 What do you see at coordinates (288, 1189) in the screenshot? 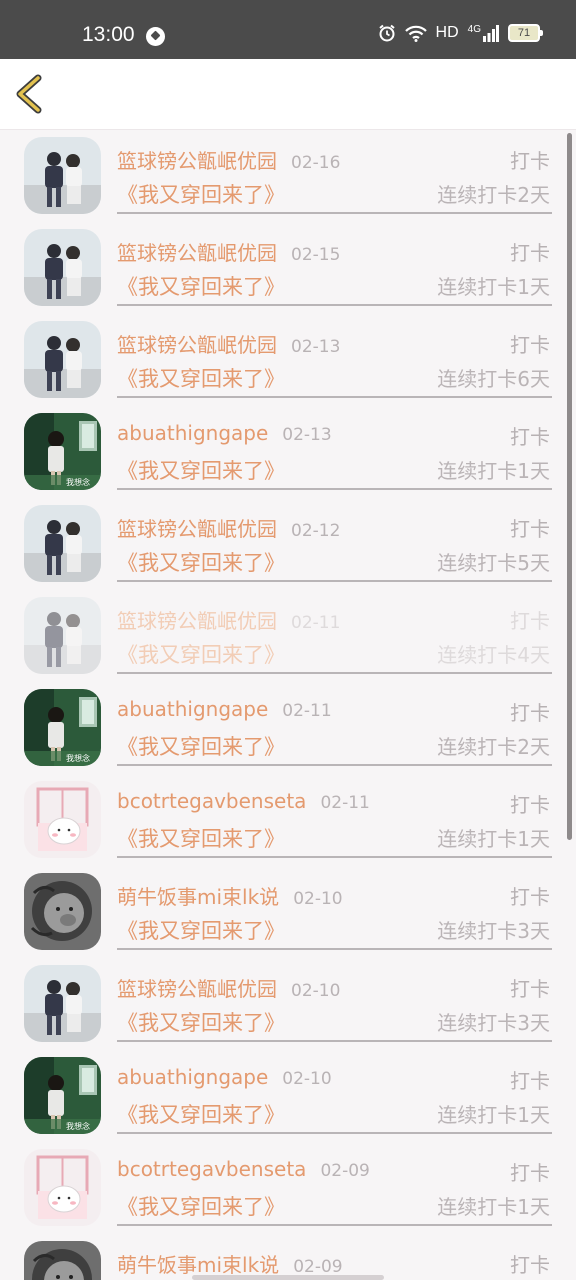
I see `list-item: bcotrtegavbenseta 02-09 打卡 《我又穿回来了》 连续打卡1天` at bounding box center [288, 1189].